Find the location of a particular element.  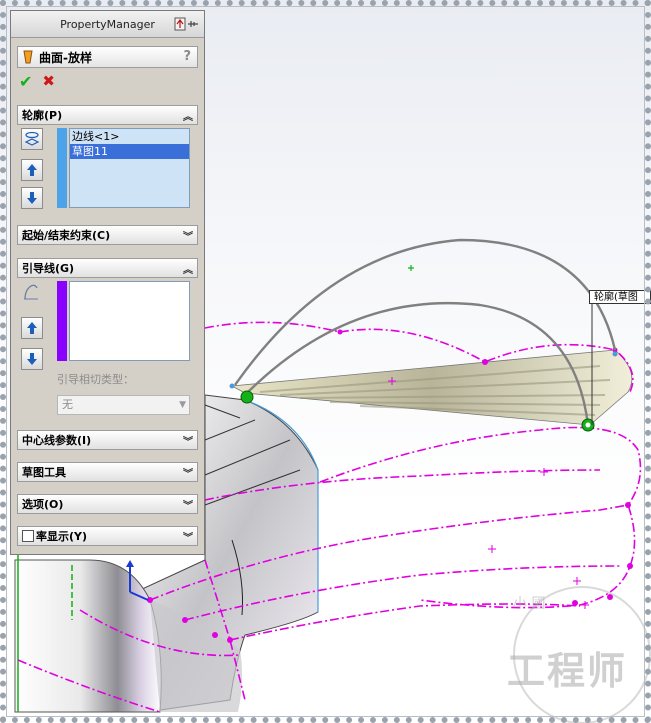

feature-name: 曲面-放样 is located at coordinates (65, 57).